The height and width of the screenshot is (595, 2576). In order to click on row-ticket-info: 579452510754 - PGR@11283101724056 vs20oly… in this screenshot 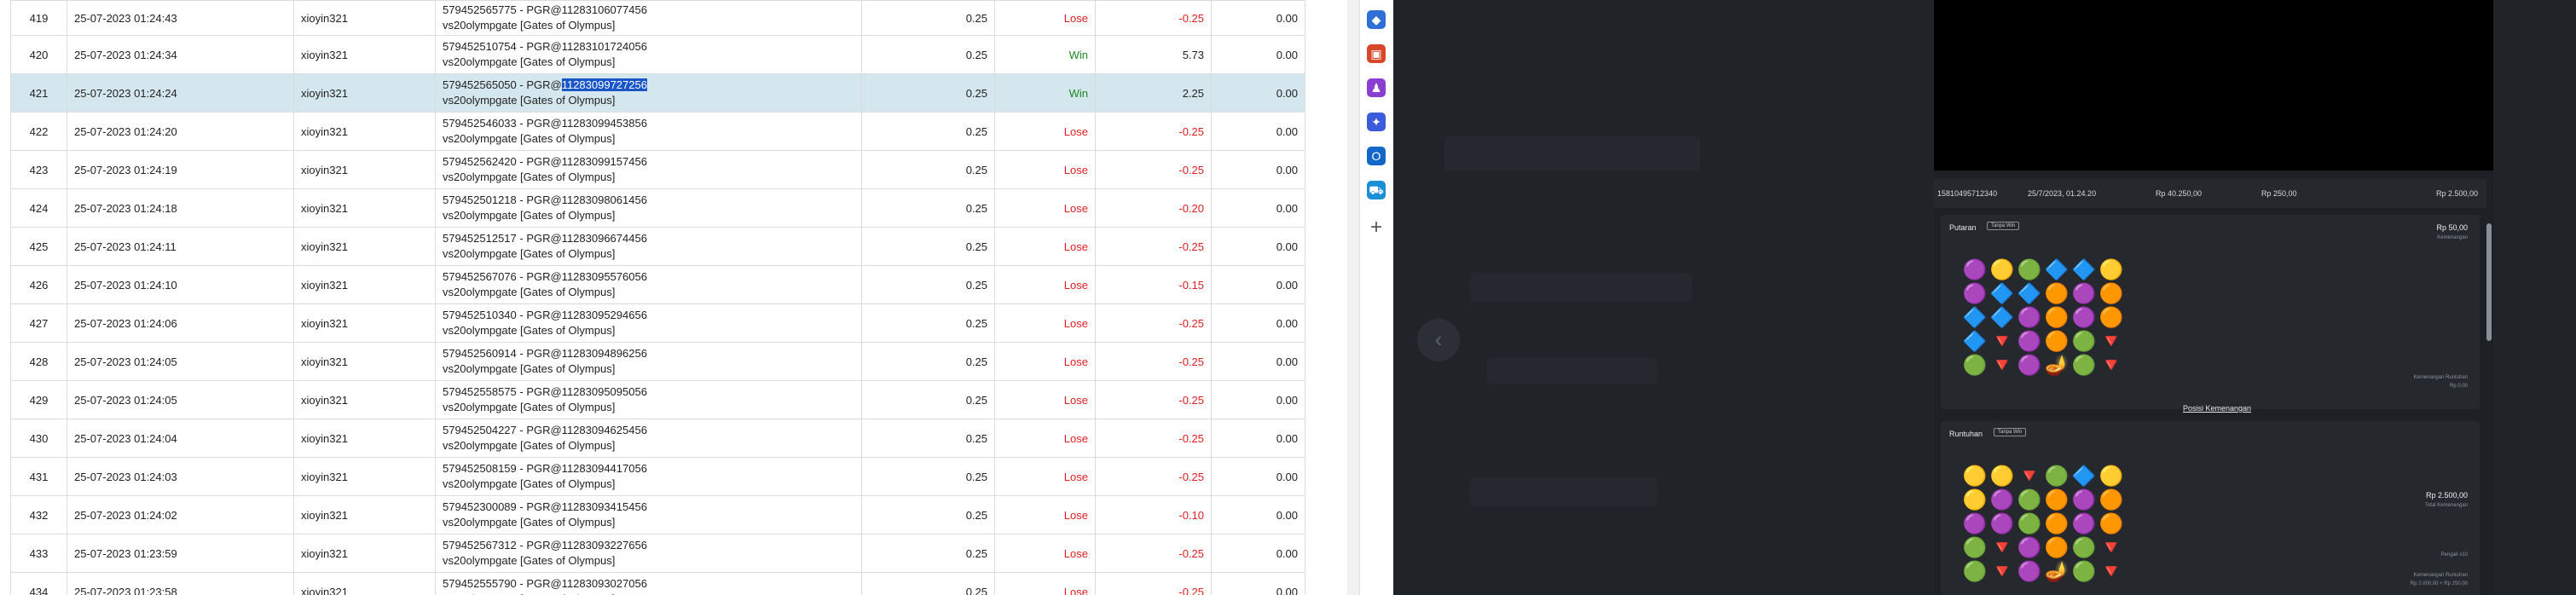, I will do `click(648, 54)`.